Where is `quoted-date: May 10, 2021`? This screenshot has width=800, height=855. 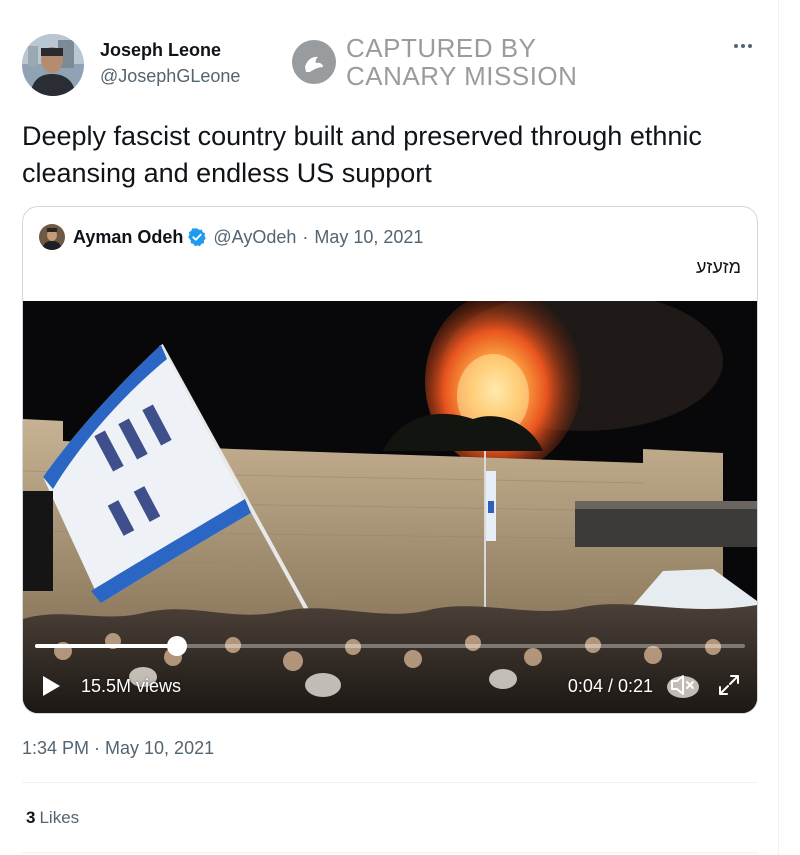
quoted-date: May 10, 2021 is located at coordinates (368, 237).